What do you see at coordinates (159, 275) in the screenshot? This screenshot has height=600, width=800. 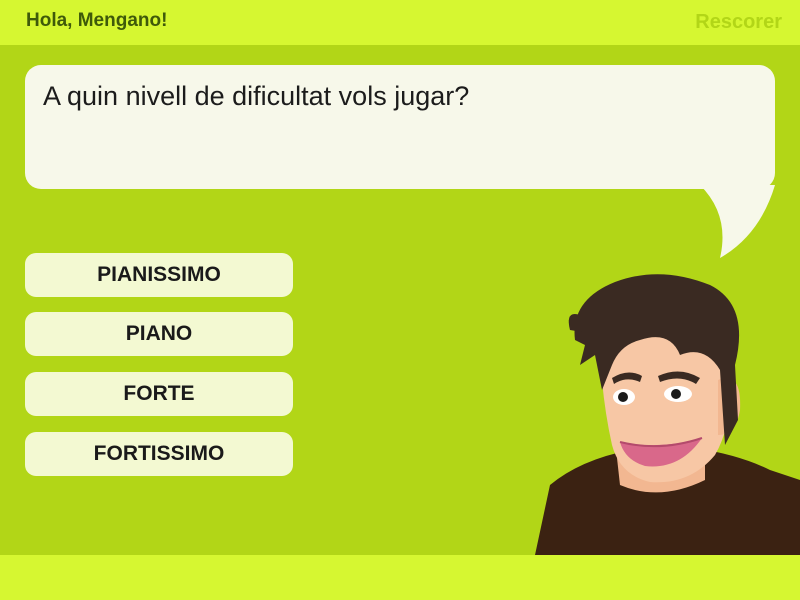 I see `option-pianissimo-button: PIANISSIMO` at bounding box center [159, 275].